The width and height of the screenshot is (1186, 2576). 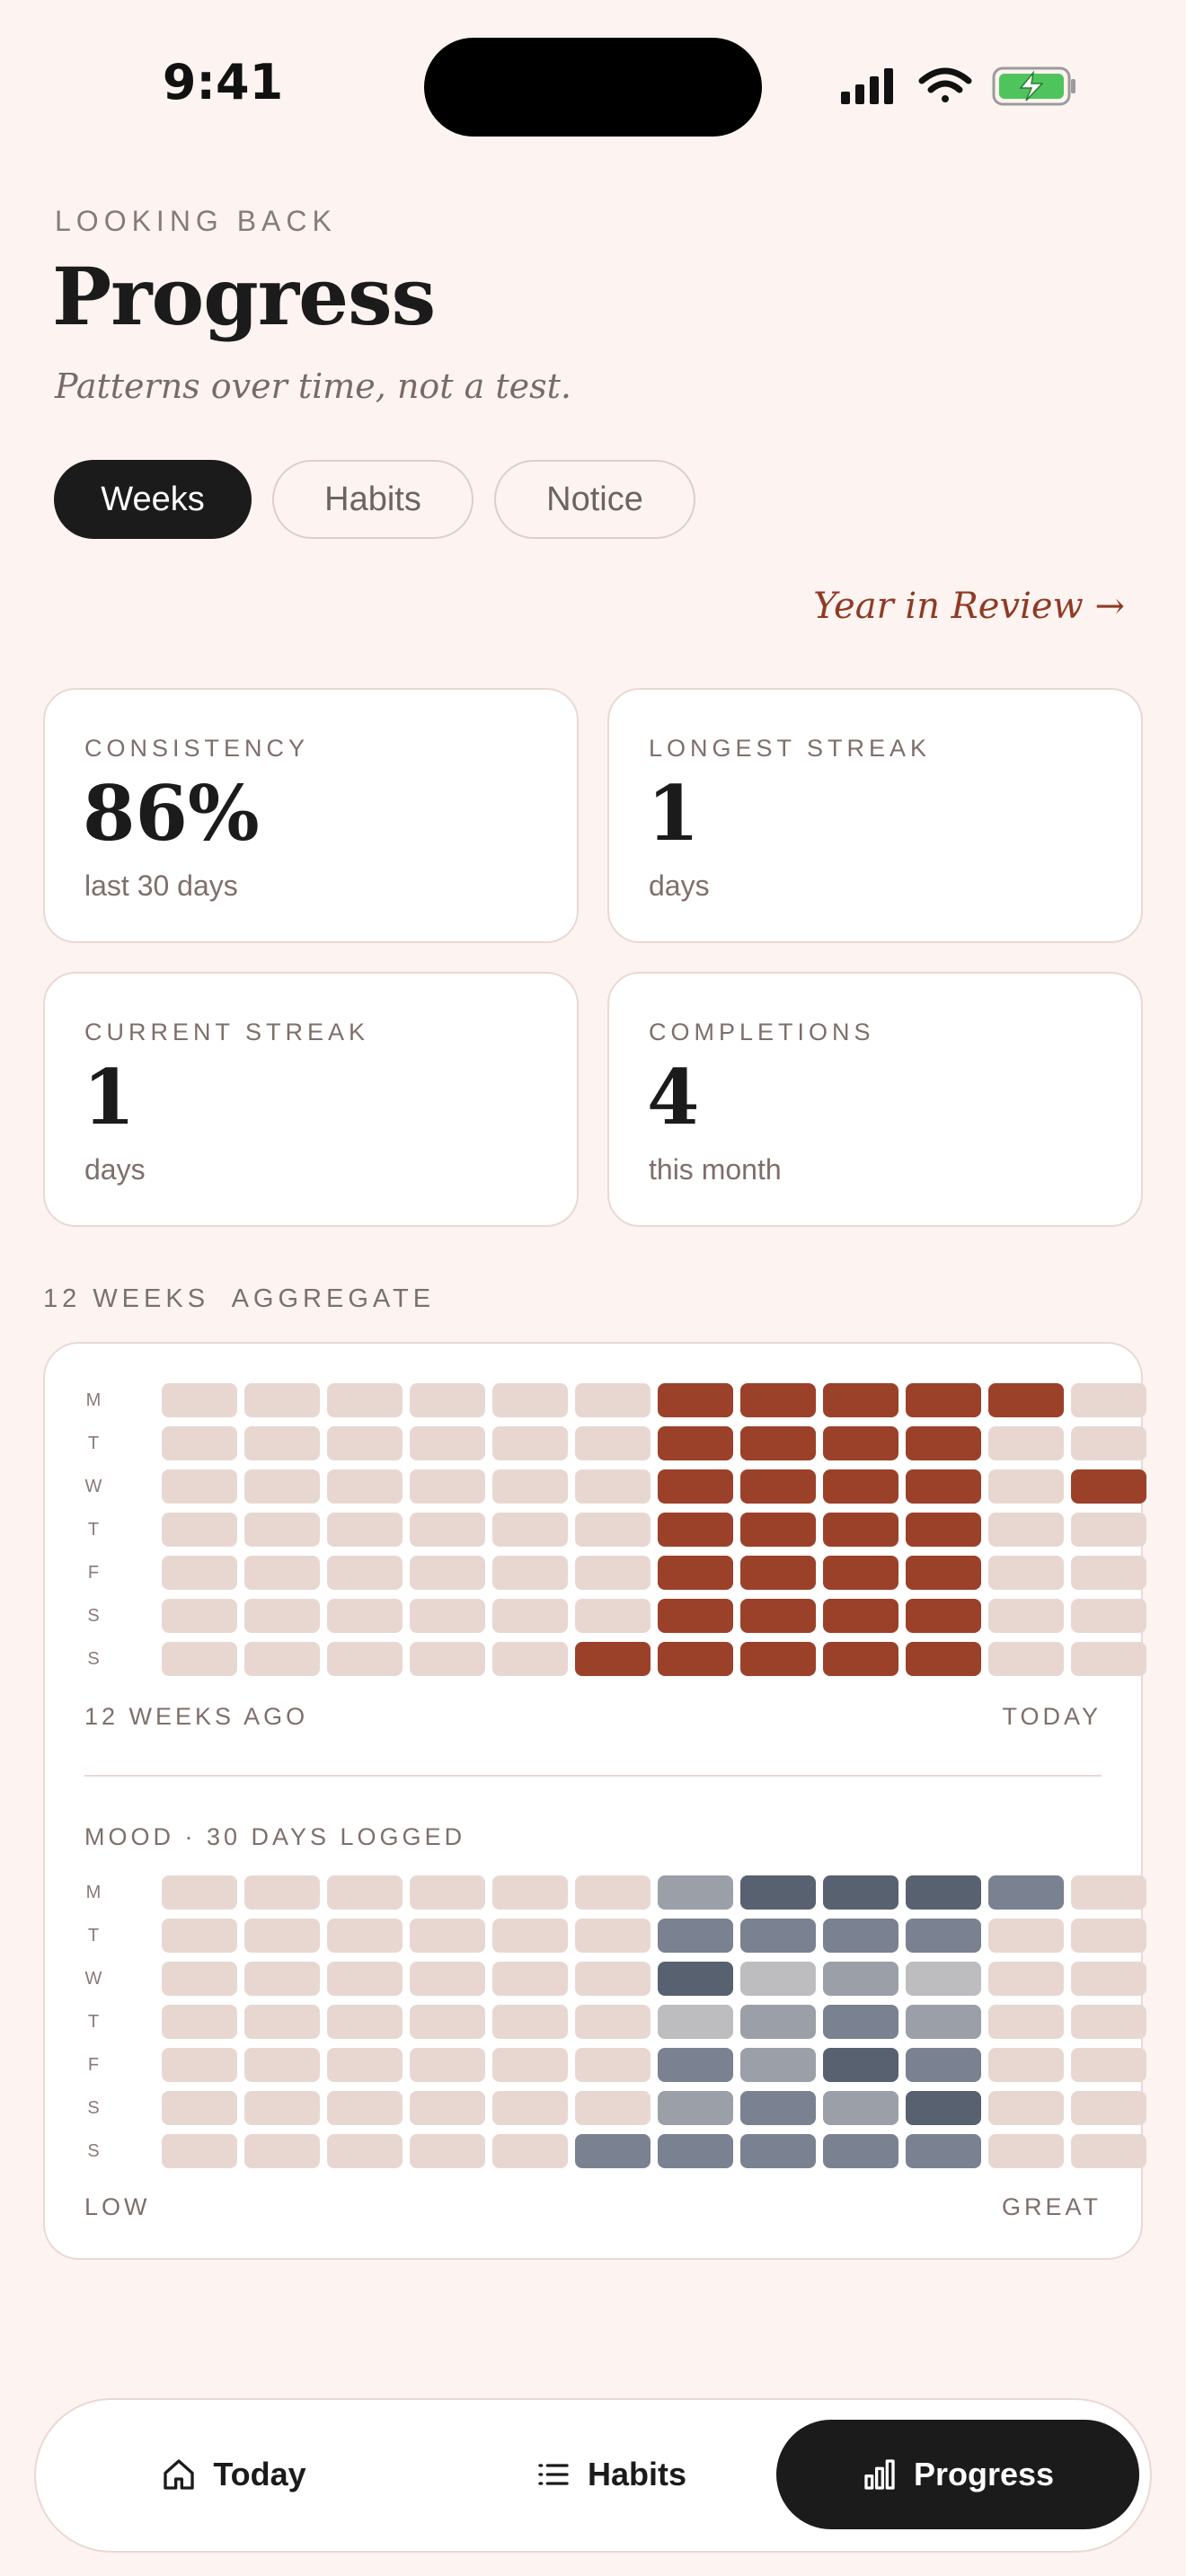 I want to click on stat-caption: this month, so click(x=715, y=1169).